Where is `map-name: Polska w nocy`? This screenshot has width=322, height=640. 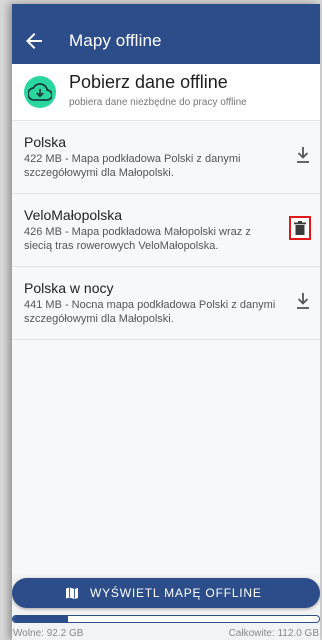 map-name: Polska w nocy is located at coordinates (69, 288).